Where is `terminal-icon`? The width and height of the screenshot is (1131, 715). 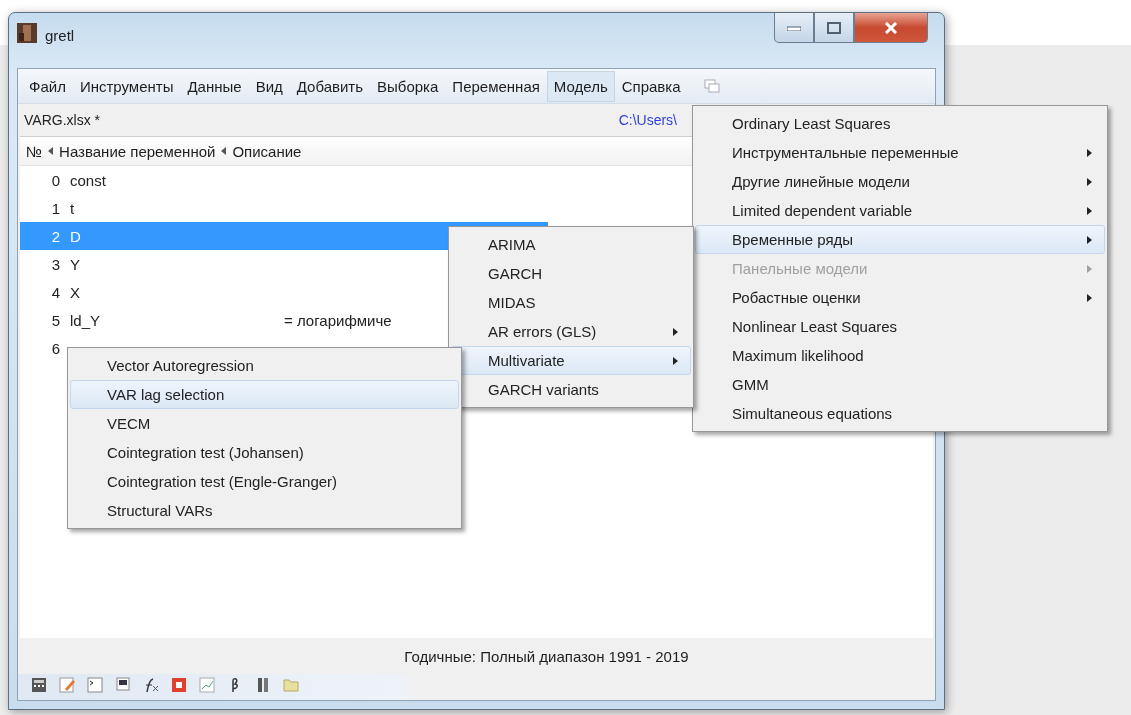 terminal-icon is located at coordinates (95, 685).